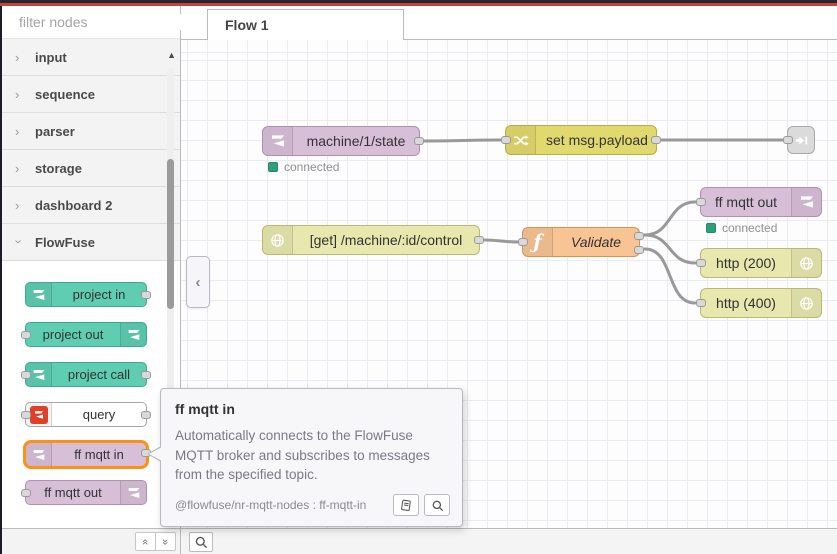  I want to click on node-status: connected, so click(303, 167).